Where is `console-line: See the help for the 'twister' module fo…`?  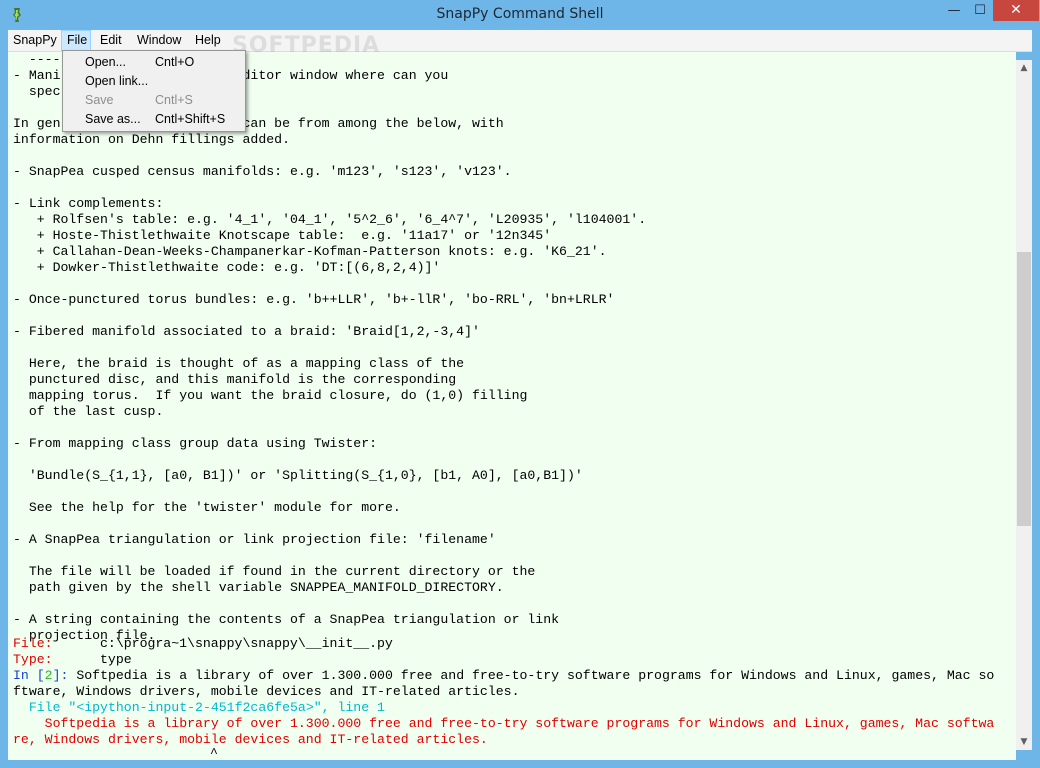
console-line: See the help for the 'twister' module fo… is located at coordinates (207, 507).